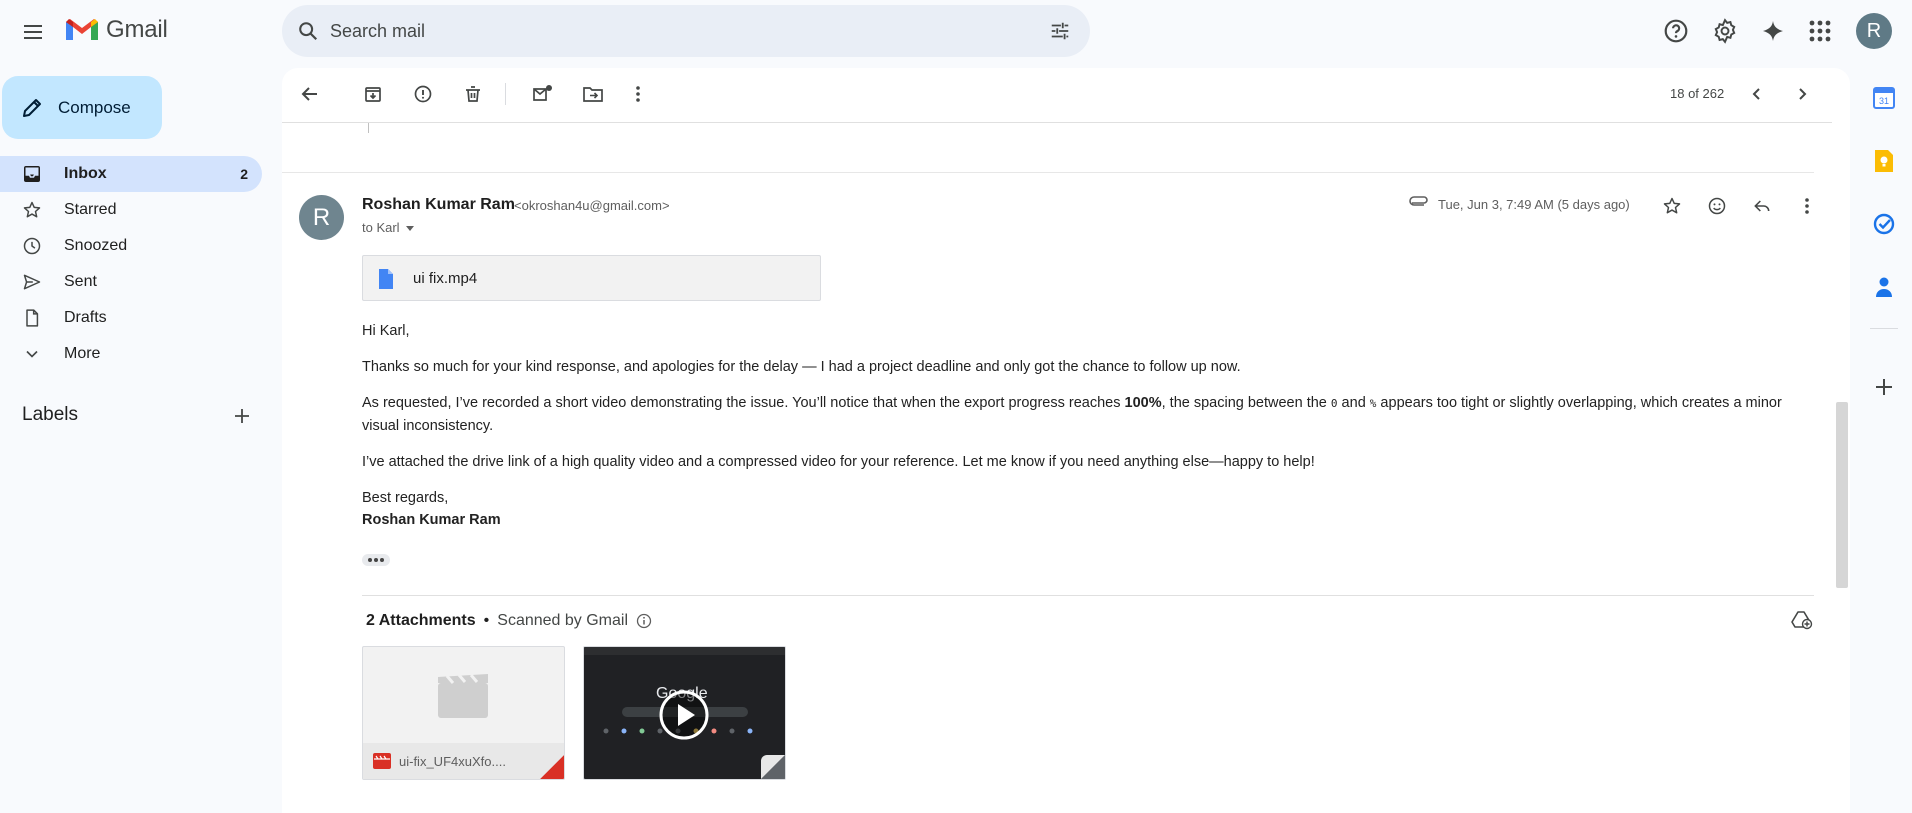  What do you see at coordinates (308, 31) in the screenshot?
I see `search-icon` at bounding box center [308, 31].